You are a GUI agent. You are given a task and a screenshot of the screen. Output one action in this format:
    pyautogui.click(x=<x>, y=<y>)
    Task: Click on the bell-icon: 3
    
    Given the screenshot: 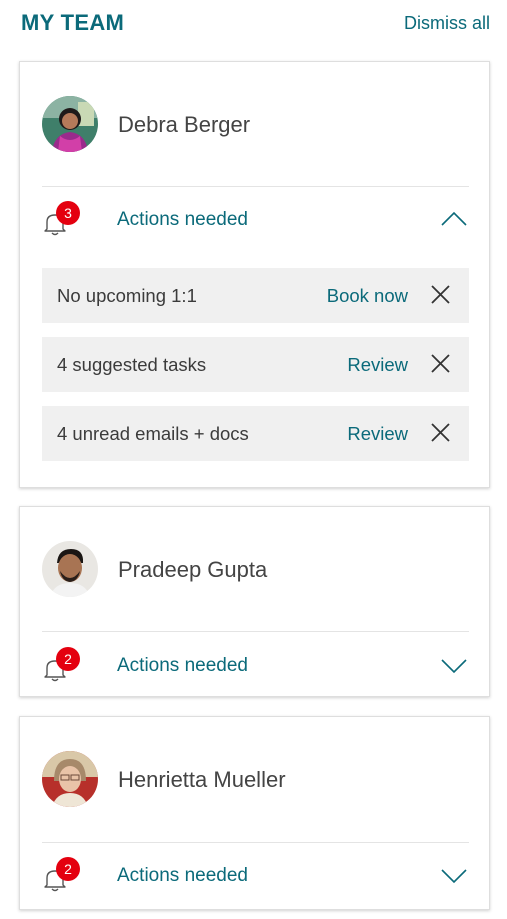 What is the action you would take?
    pyautogui.click(x=61, y=219)
    